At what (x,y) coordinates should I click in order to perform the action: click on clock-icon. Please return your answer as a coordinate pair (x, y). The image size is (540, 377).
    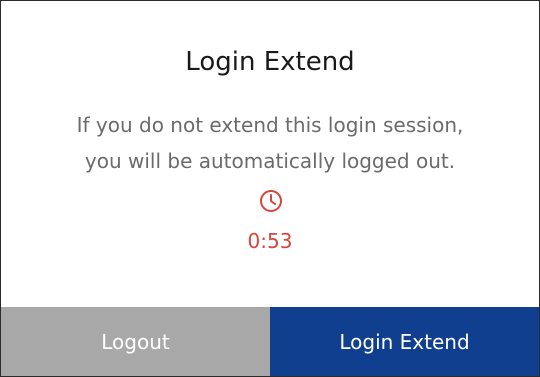
    Looking at the image, I should click on (271, 201).